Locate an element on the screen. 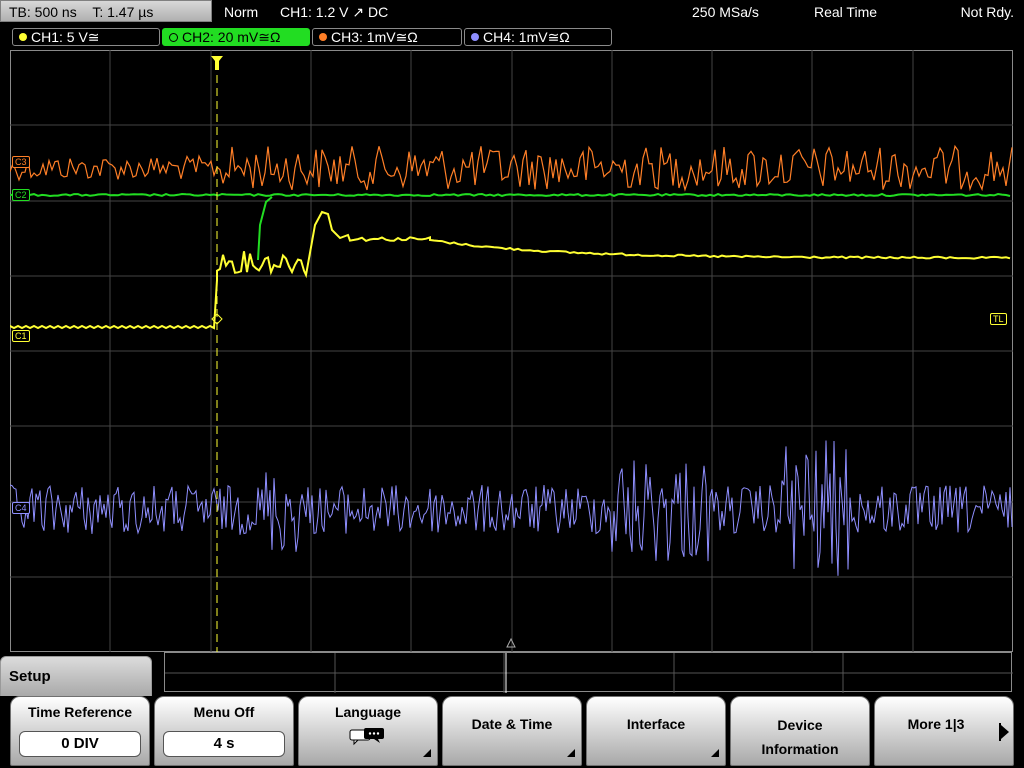 This screenshot has width=1024, height=768. interface-label: Interface is located at coordinates (656, 724).